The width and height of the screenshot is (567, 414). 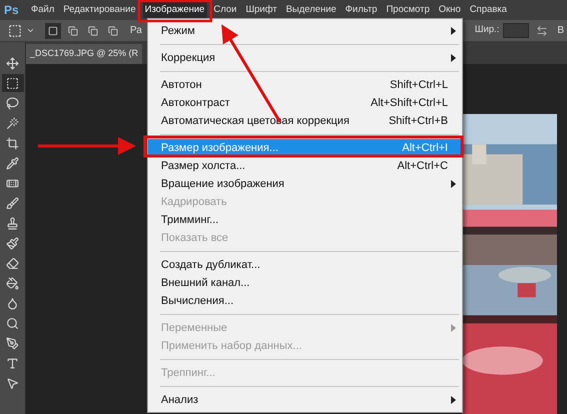 What do you see at coordinates (261, 10) in the screenshot?
I see `menu-bar-item: Шрифт` at bounding box center [261, 10].